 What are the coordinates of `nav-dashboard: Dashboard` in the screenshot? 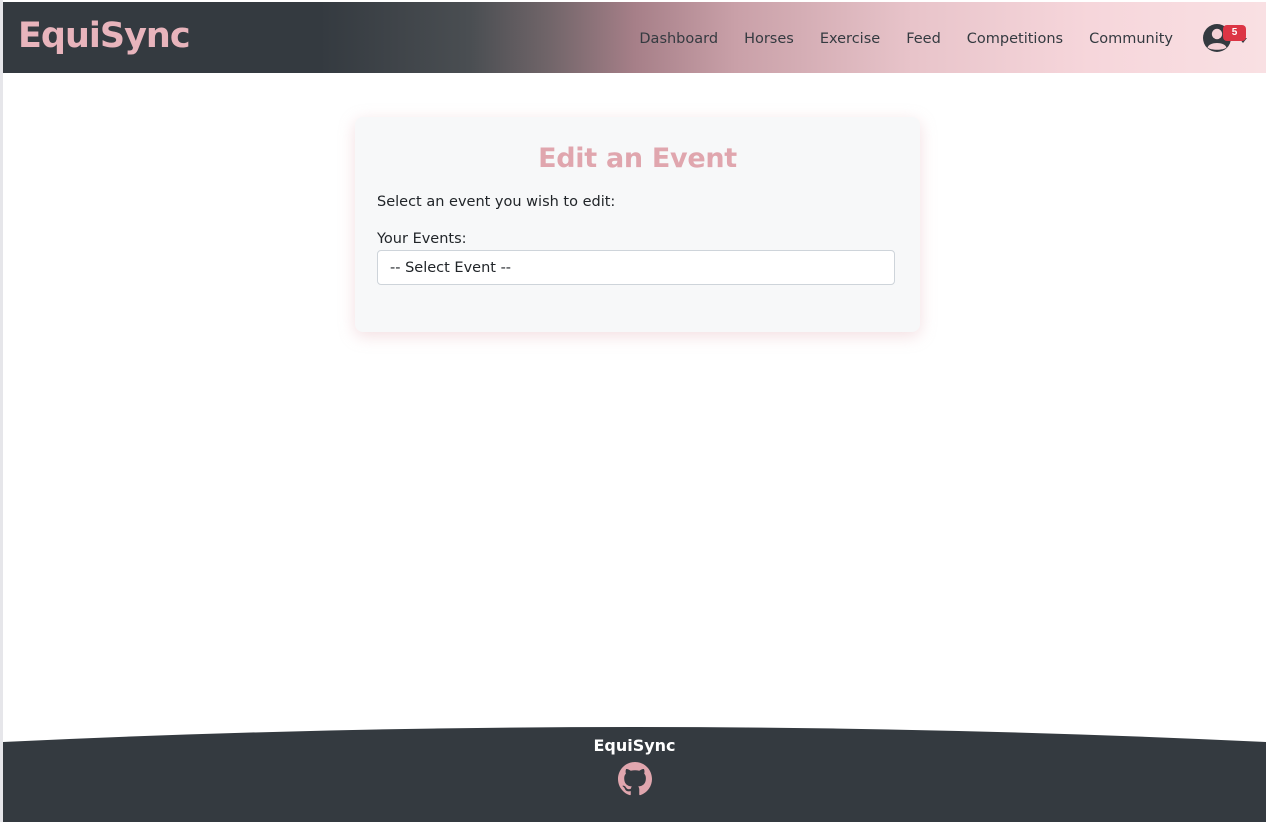 It's located at (678, 39).